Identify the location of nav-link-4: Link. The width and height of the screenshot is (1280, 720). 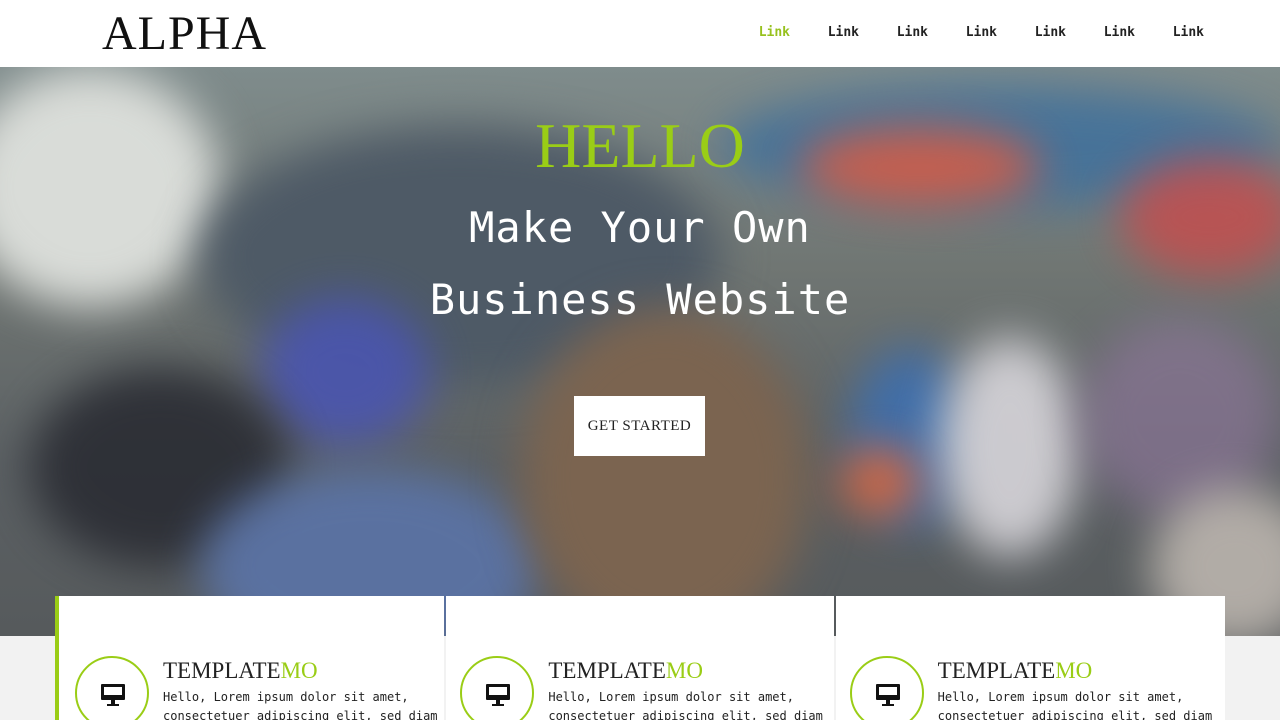
(962, 33).